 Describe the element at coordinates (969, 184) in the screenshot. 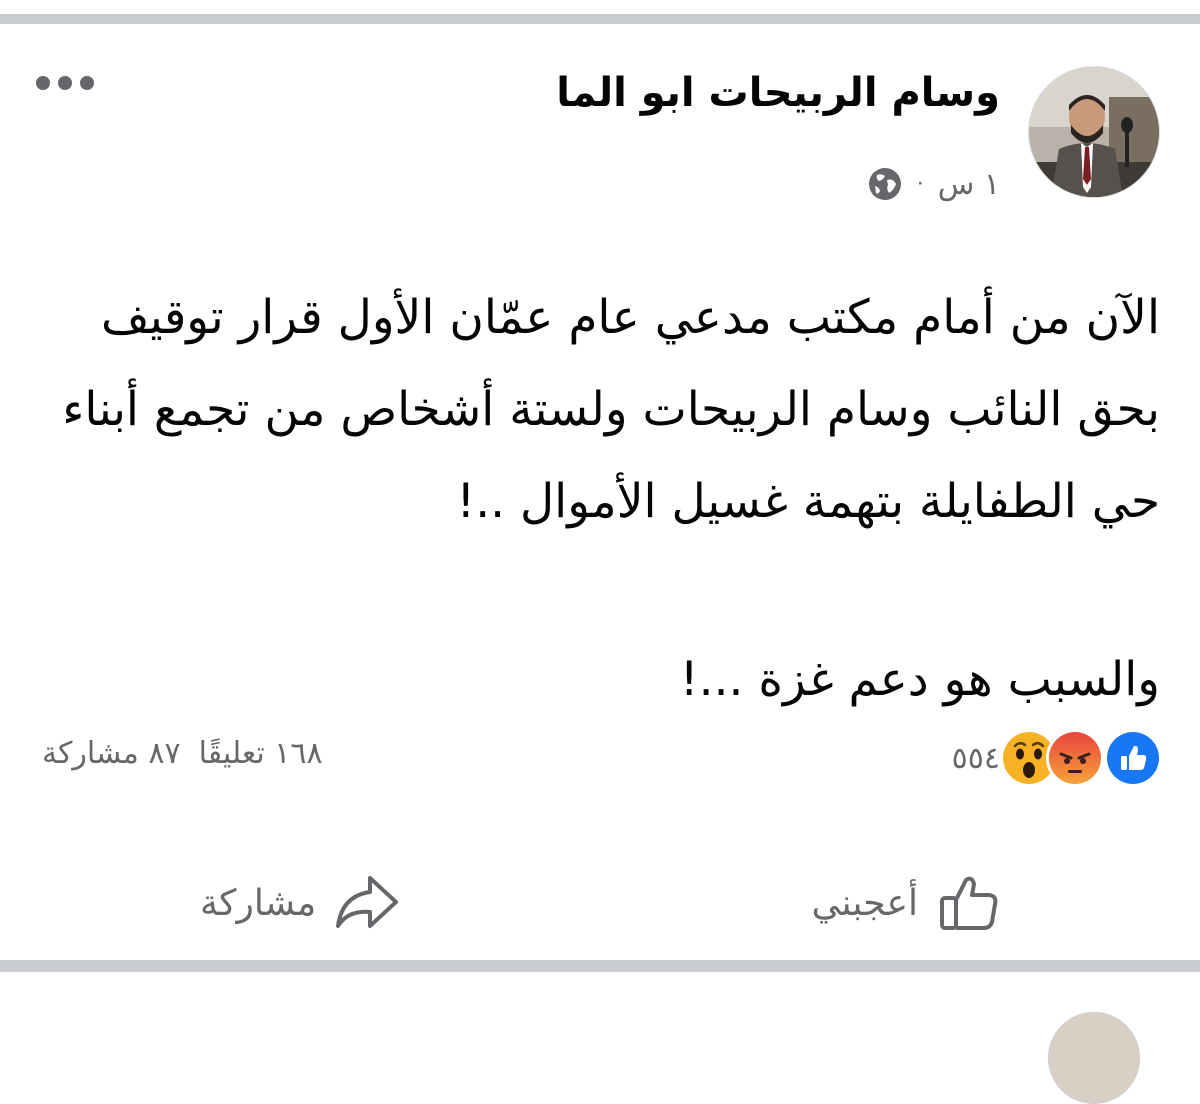

I see `post-timestamp: ١ س` at that location.